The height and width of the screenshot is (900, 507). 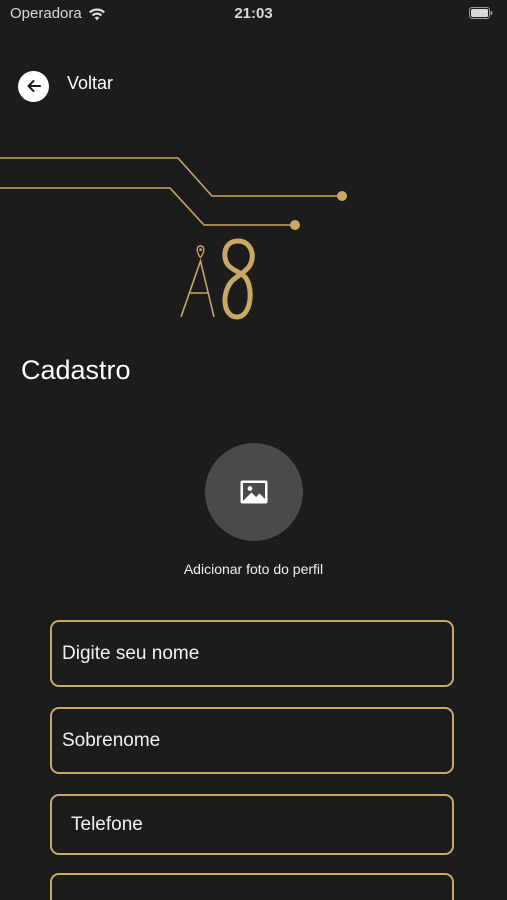 I want to click on app-logo, so click(x=217, y=279).